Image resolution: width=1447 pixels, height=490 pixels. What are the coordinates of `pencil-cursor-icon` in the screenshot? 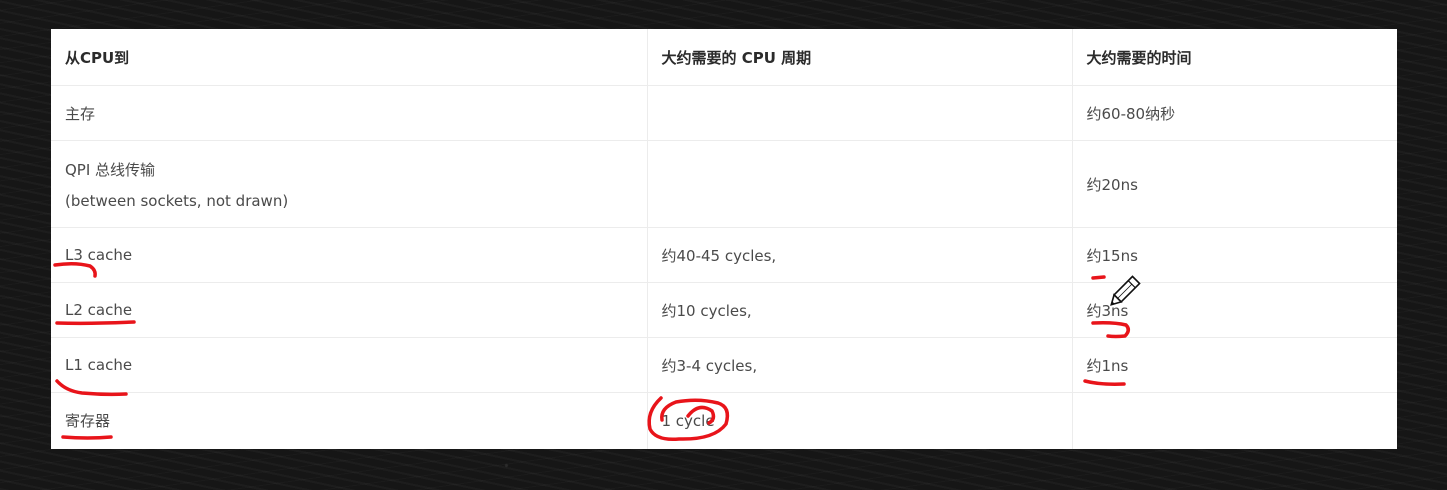 It's located at (1125, 290).